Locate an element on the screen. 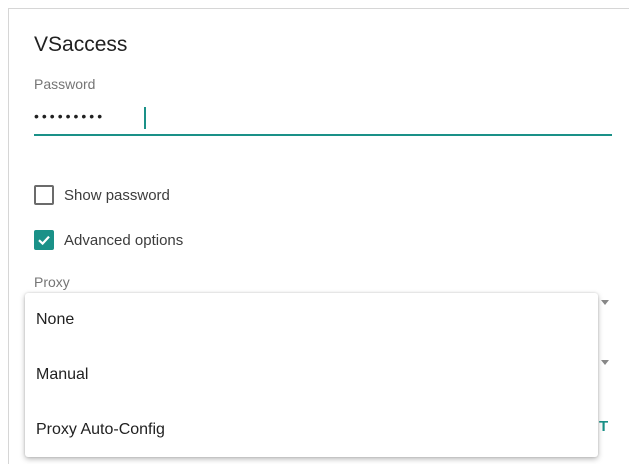 The width and height of the screenshot is (629, 464). menu-item-manual: Manual is located at coordinates (311, 375).